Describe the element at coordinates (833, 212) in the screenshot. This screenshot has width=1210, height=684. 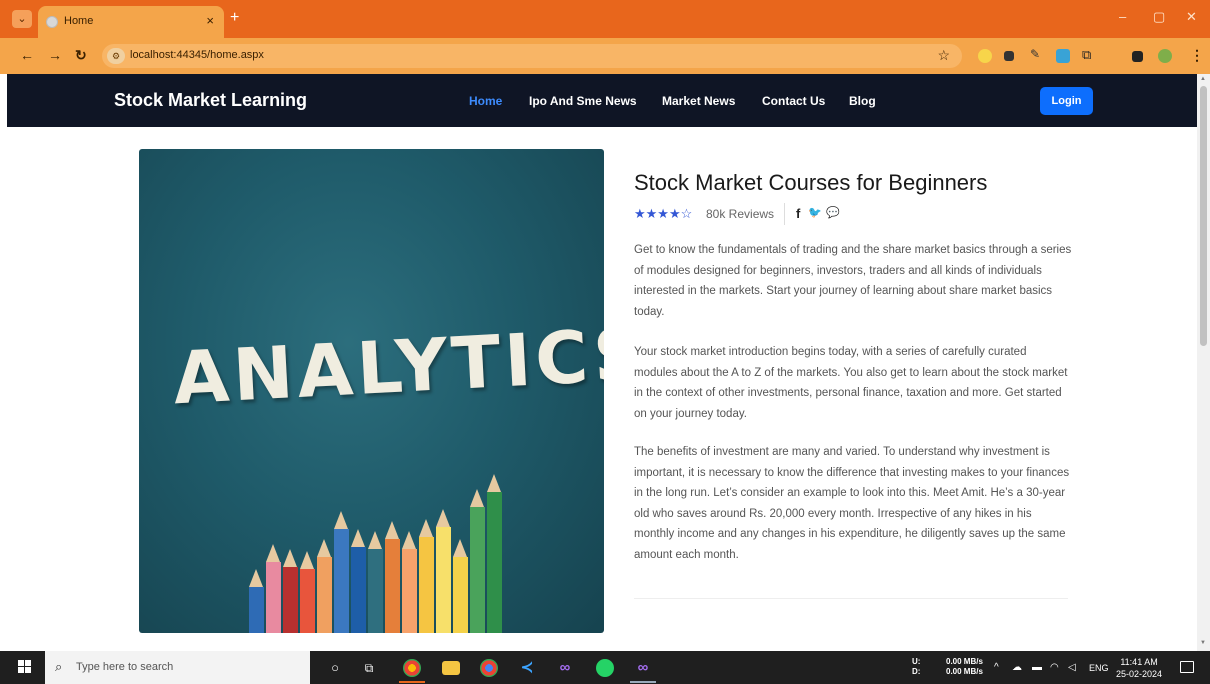
I see `message-icon: 💬` at that location.